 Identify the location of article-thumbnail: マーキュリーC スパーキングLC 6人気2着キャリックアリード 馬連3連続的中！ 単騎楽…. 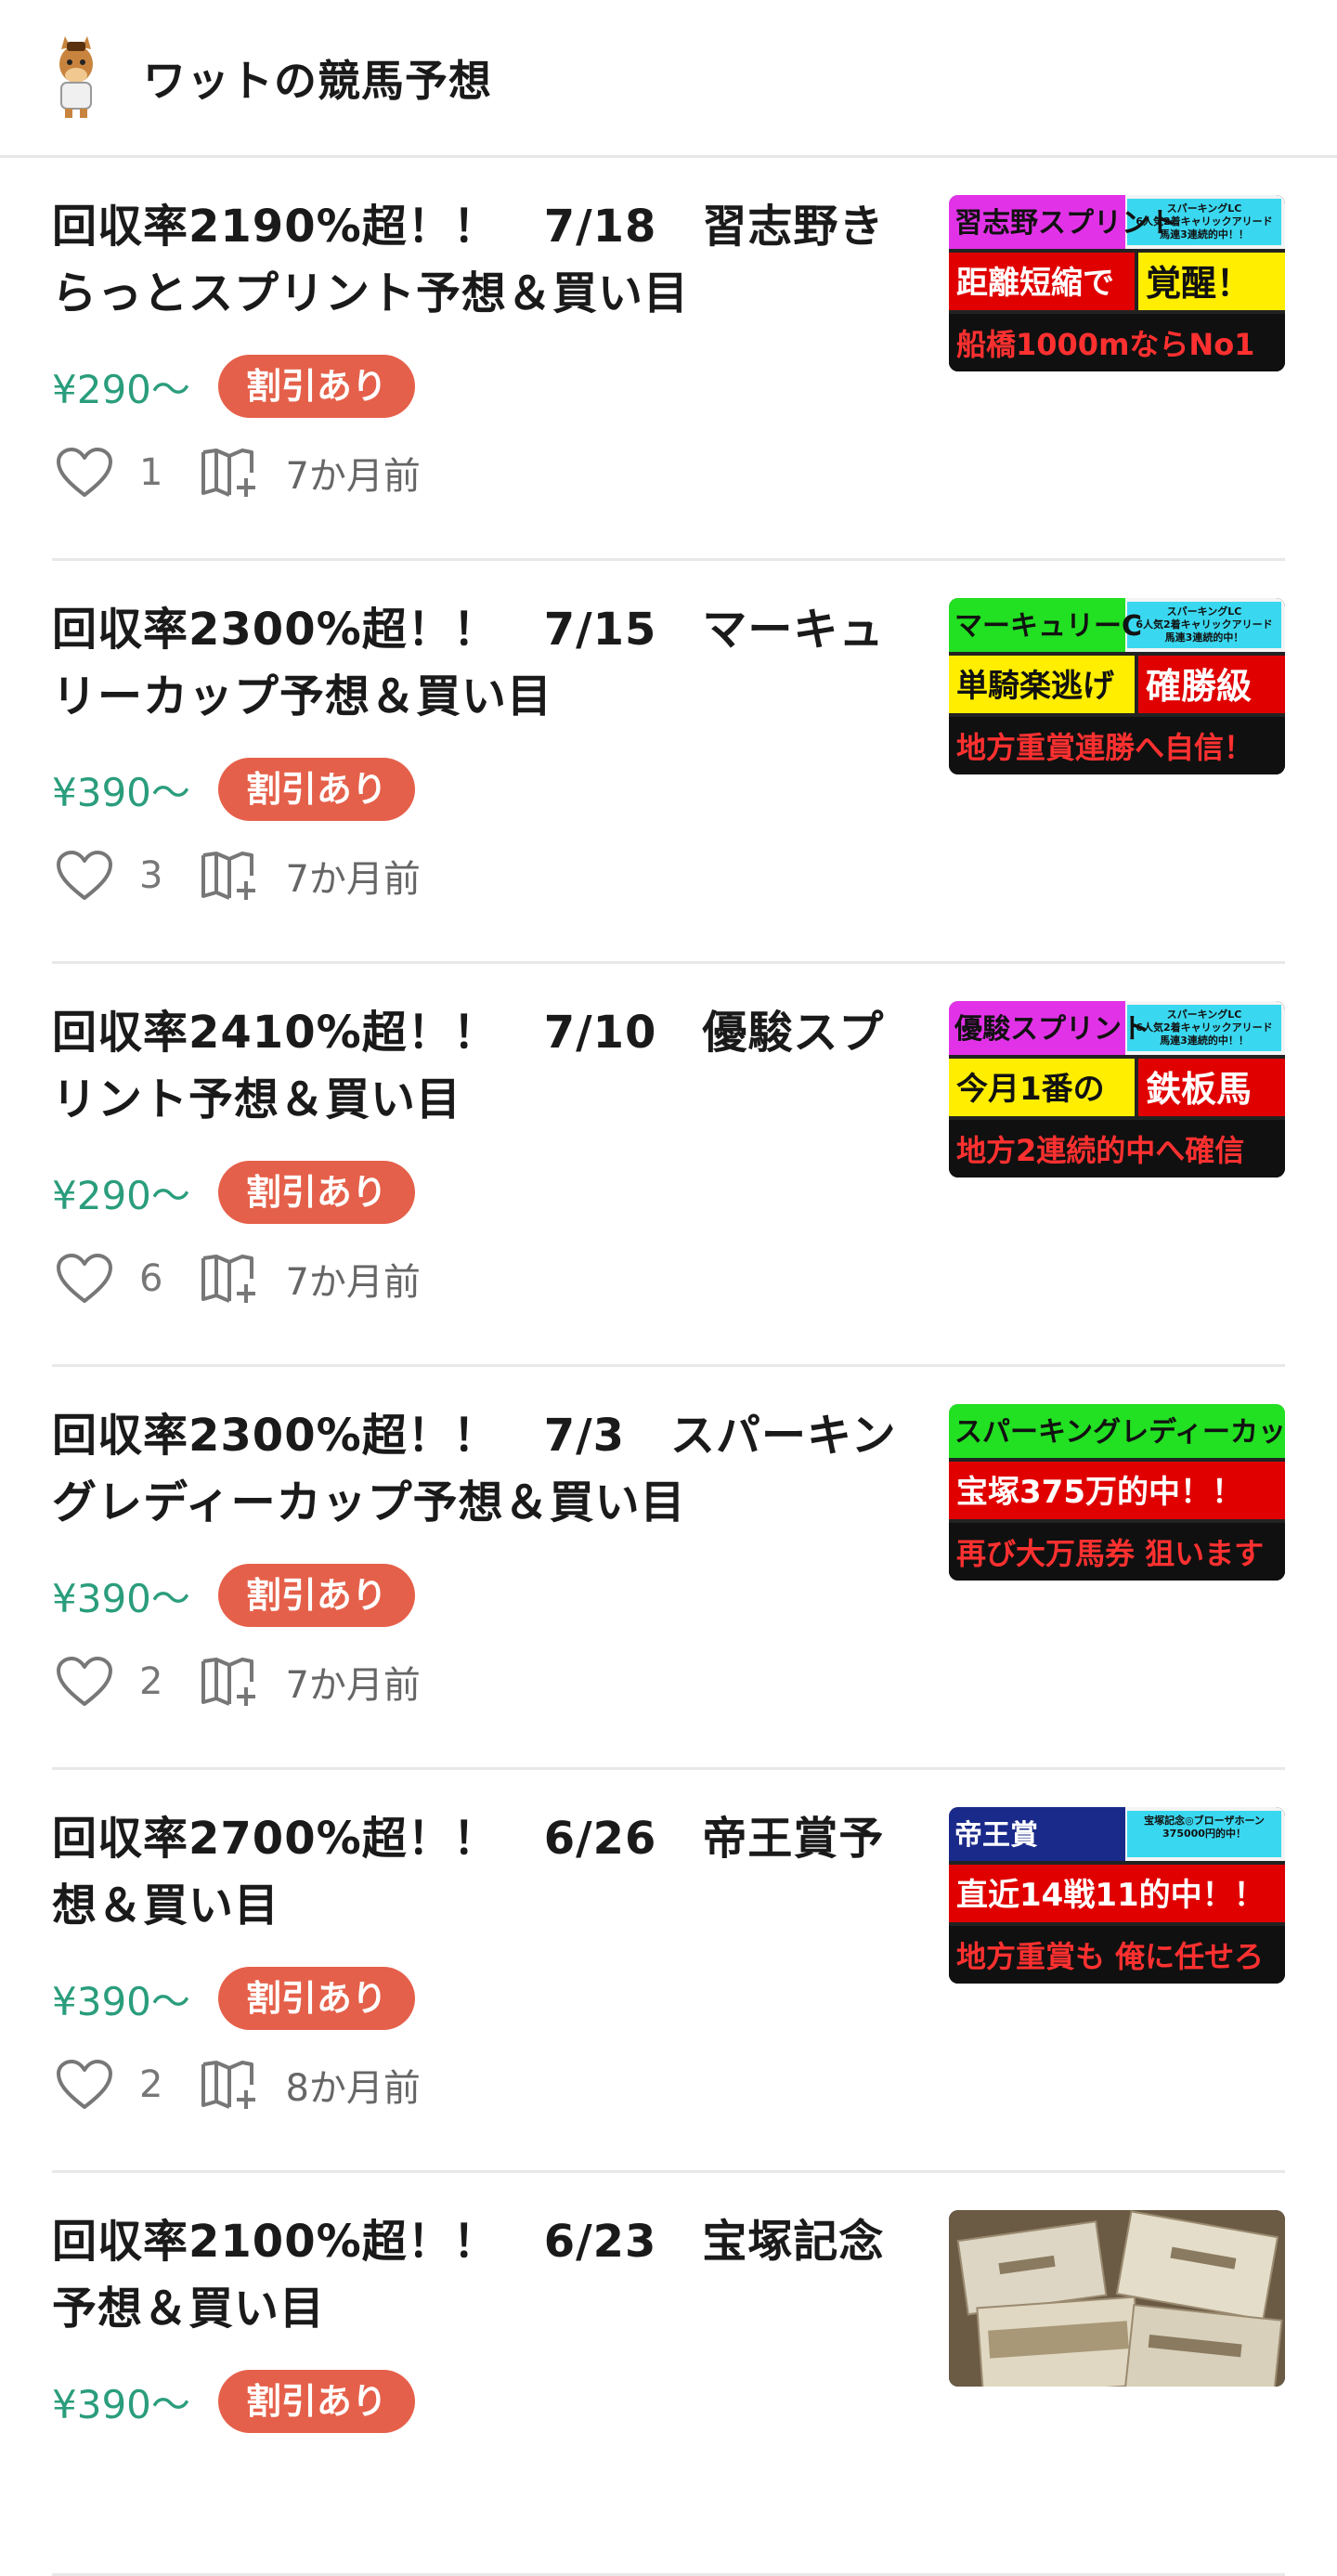
(1117, 686).